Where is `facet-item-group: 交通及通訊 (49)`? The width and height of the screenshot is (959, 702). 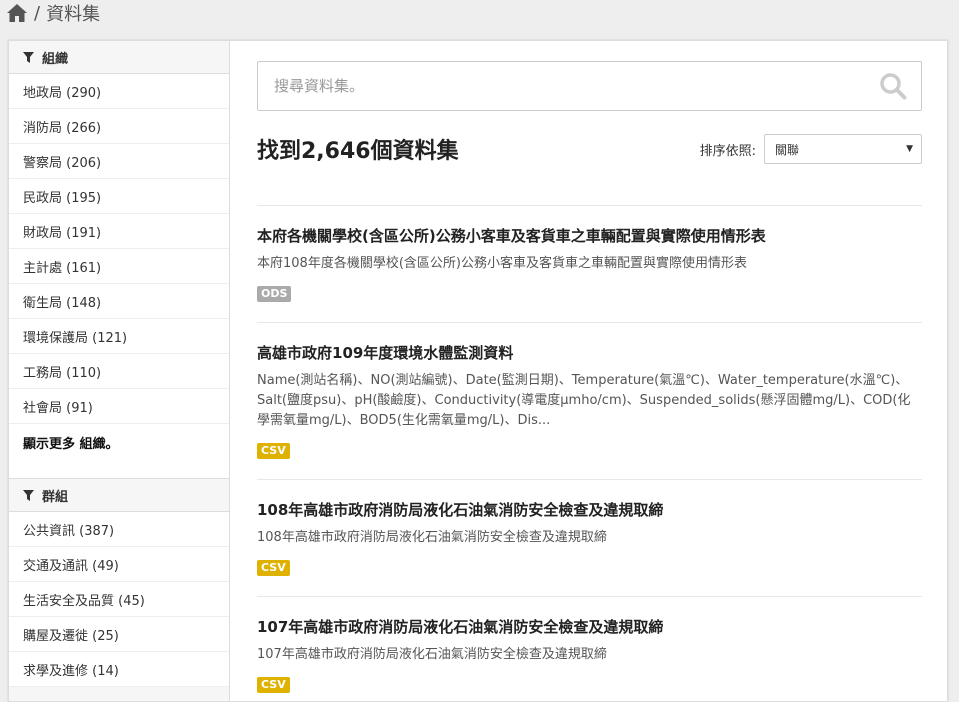 facet-item-group: 交通及通訊 (49) is located at coordinates (119, 564).